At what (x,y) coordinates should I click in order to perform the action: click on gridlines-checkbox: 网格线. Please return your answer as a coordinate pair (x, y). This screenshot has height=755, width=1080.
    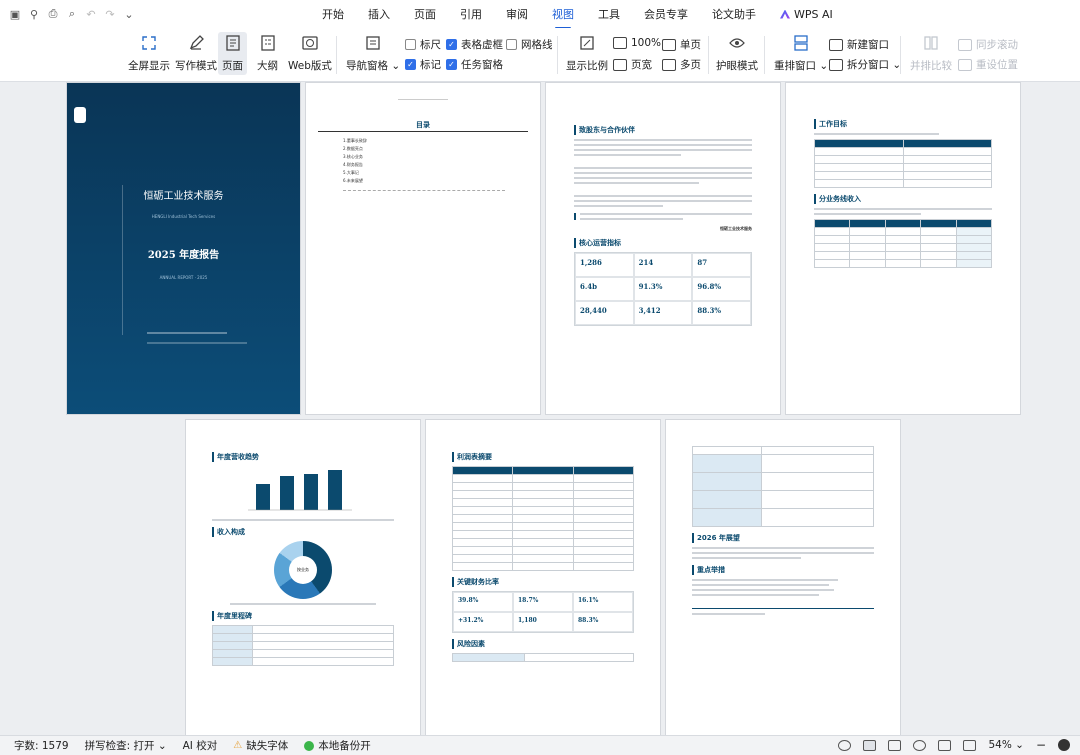
    Looking at the image, I should click on (529, 44).